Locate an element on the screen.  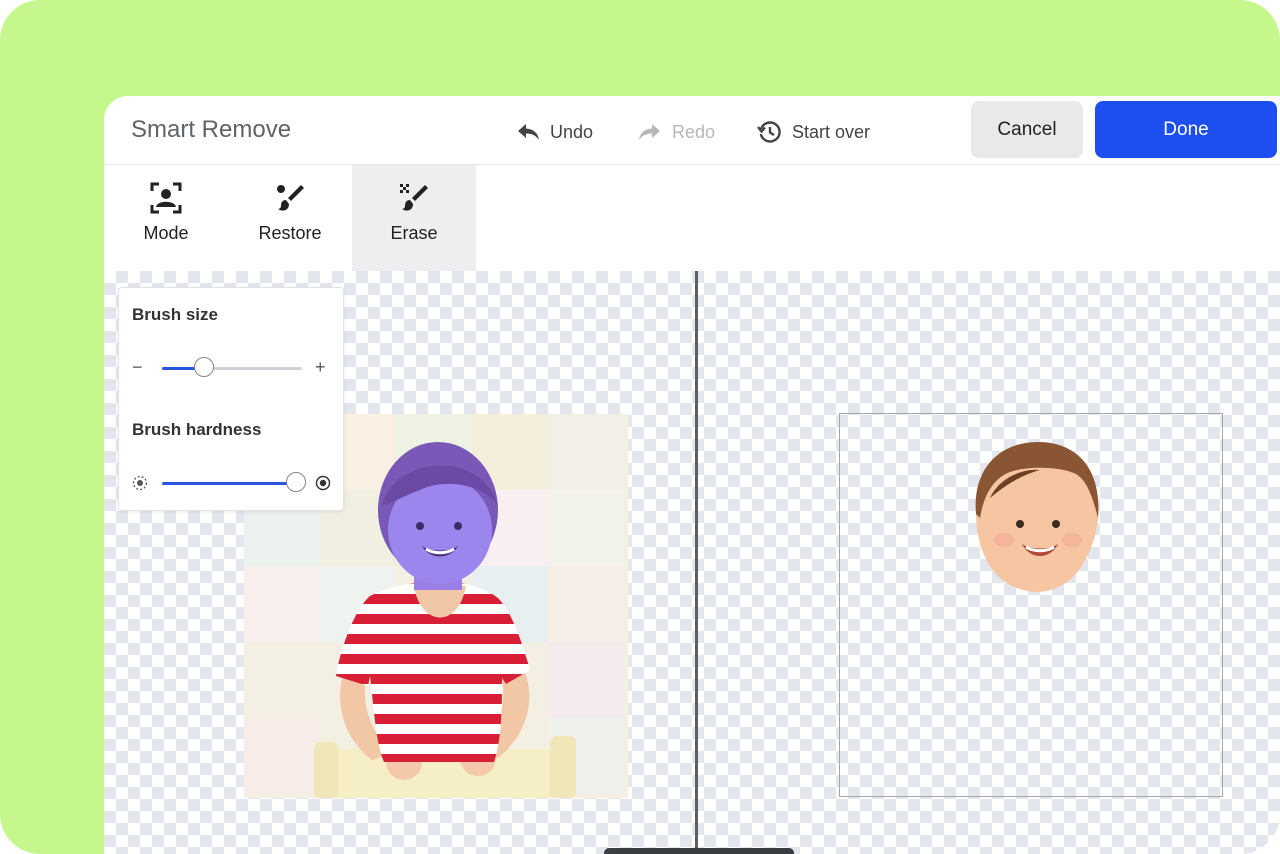
cutout-face is located at coordinates (1037, 517).